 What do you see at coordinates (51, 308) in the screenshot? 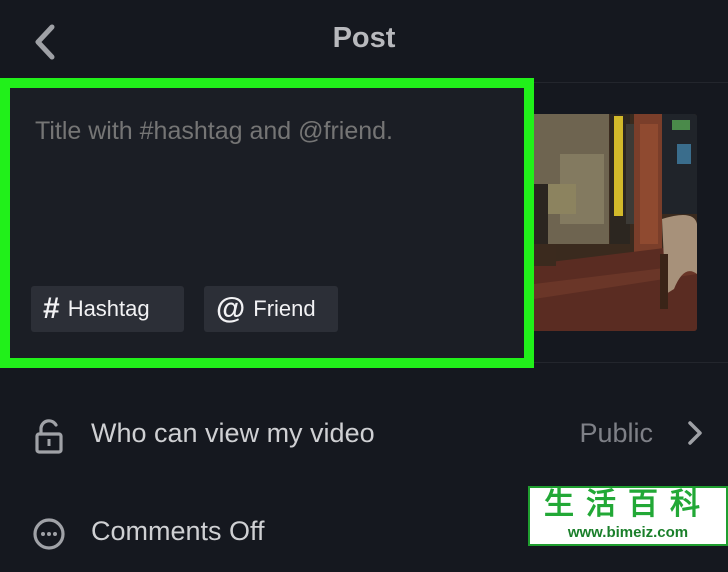
I see `hashtag-icon: #` at bounding box center [51, 308].